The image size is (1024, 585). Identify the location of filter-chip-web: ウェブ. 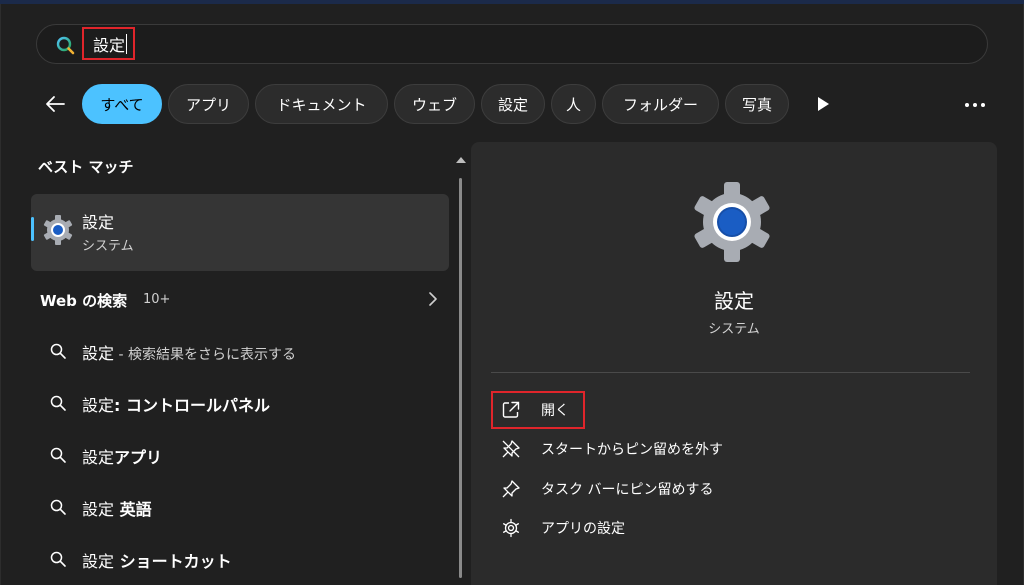
(434, 104).